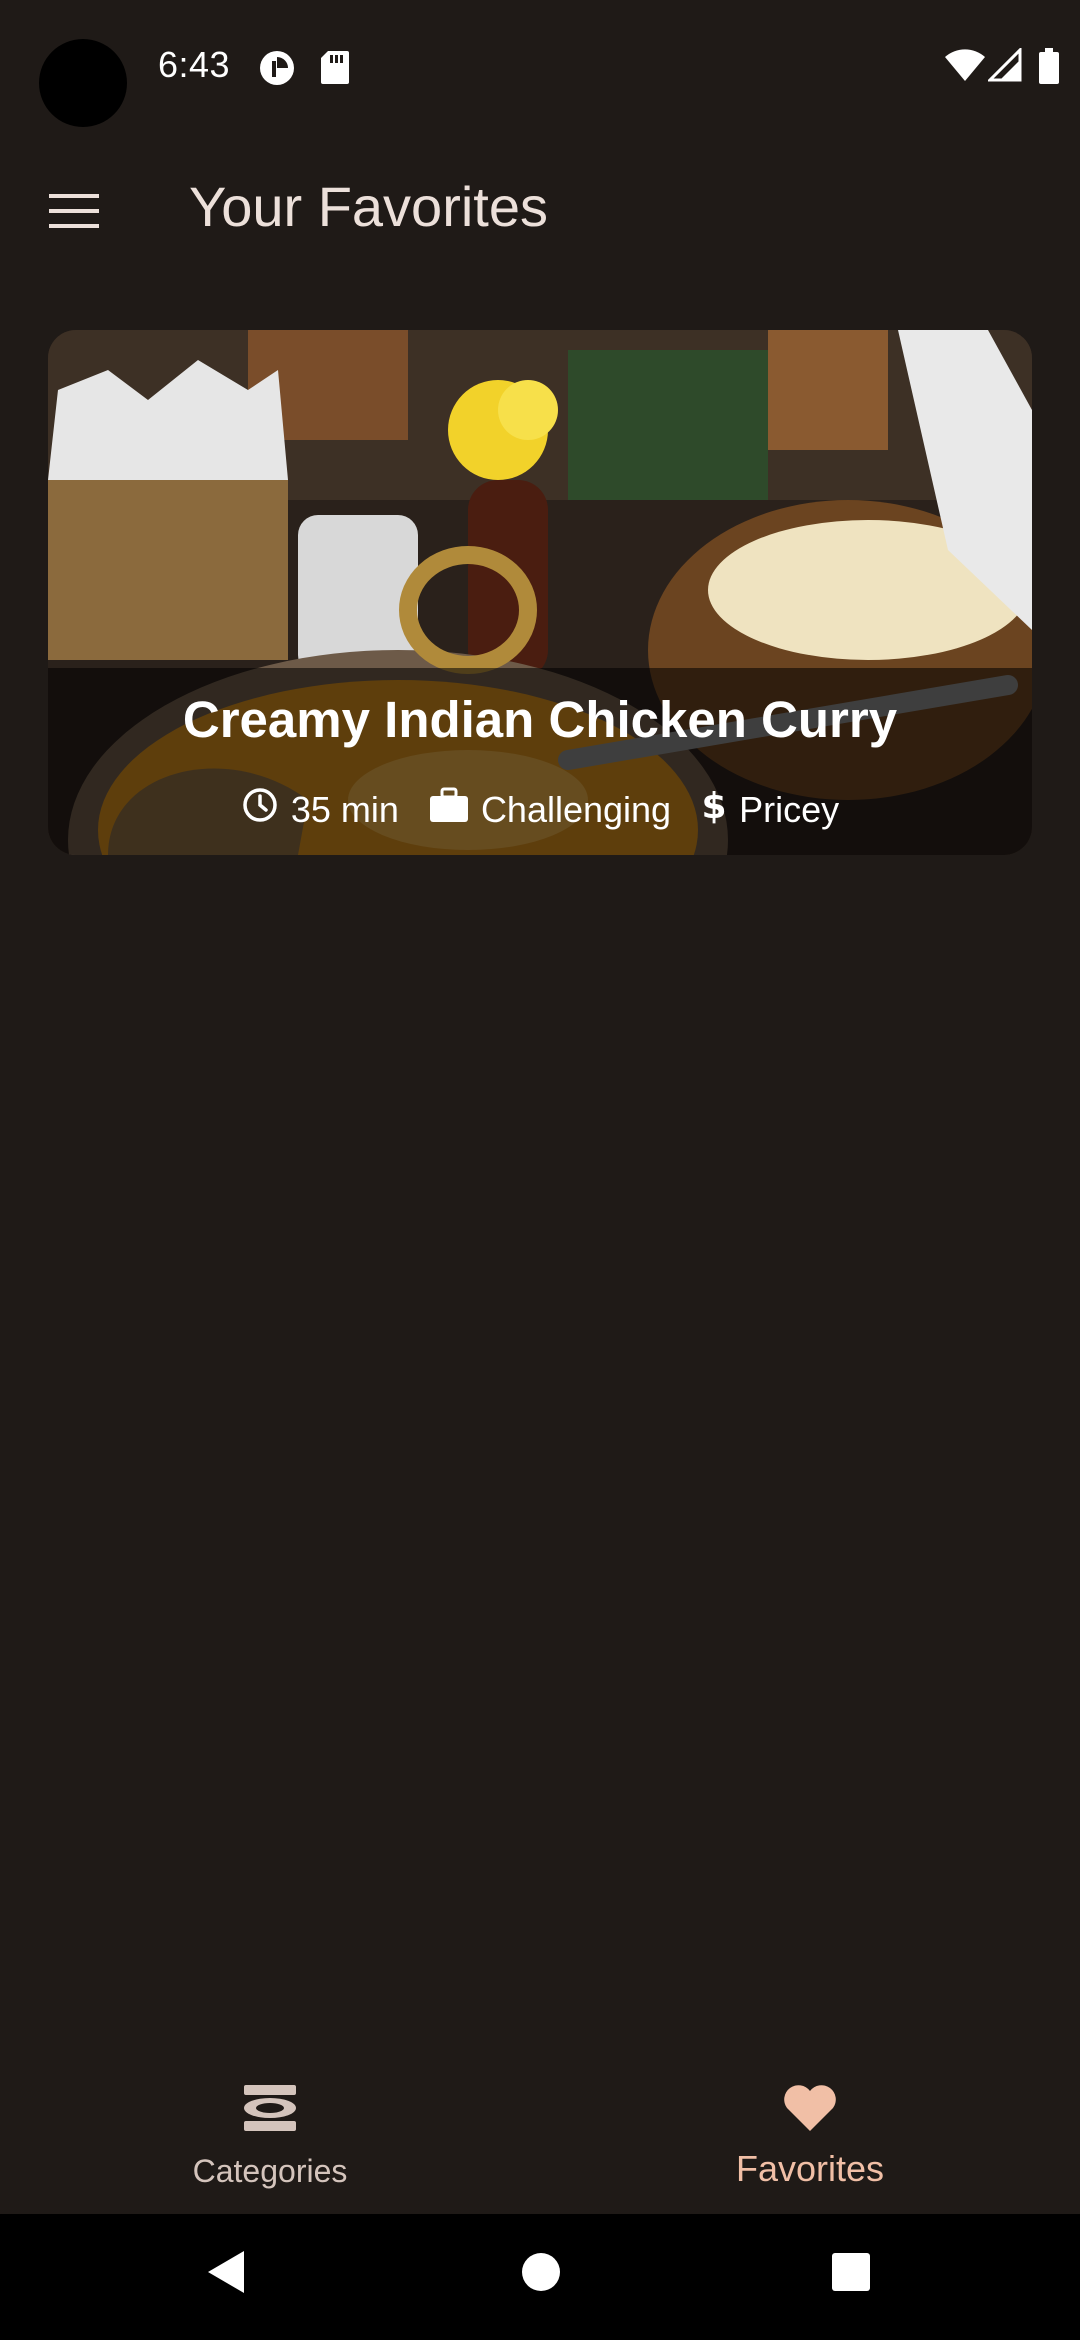 This screenshot has width=1080, height=2340. I want to click on battery-icon, so click(1049, 68).